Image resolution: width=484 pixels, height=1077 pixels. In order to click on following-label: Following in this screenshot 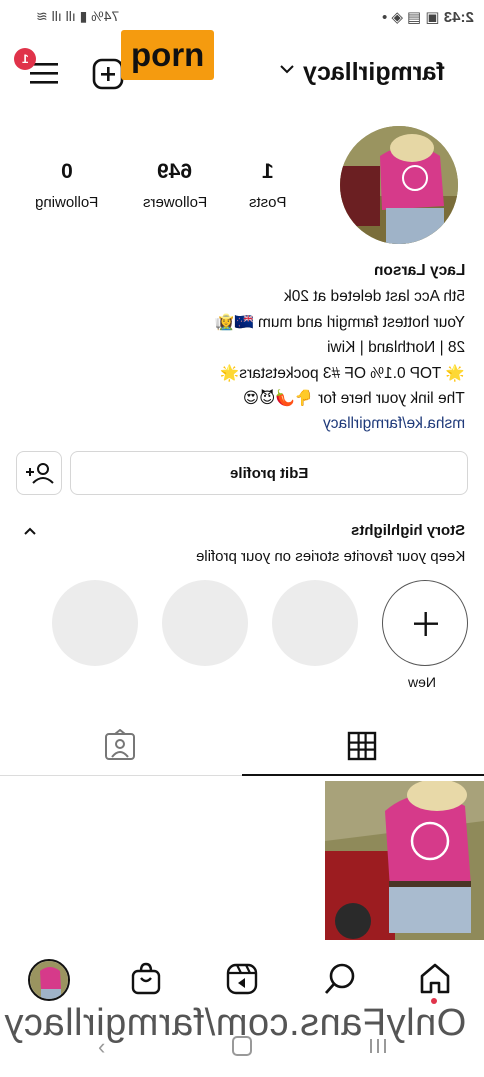, I will do `click(67, 202)`.